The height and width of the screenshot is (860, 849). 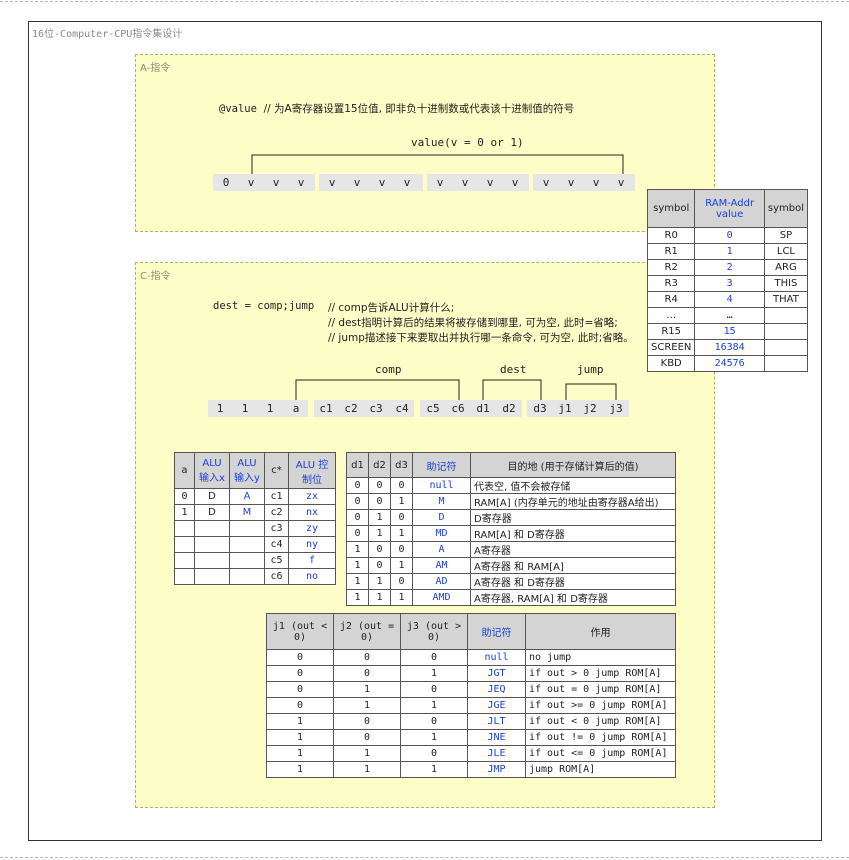 What do you see at coordinates (402, 408) in the screenshot?
I see `c-bit: c4` at bounding box center [402, 408].